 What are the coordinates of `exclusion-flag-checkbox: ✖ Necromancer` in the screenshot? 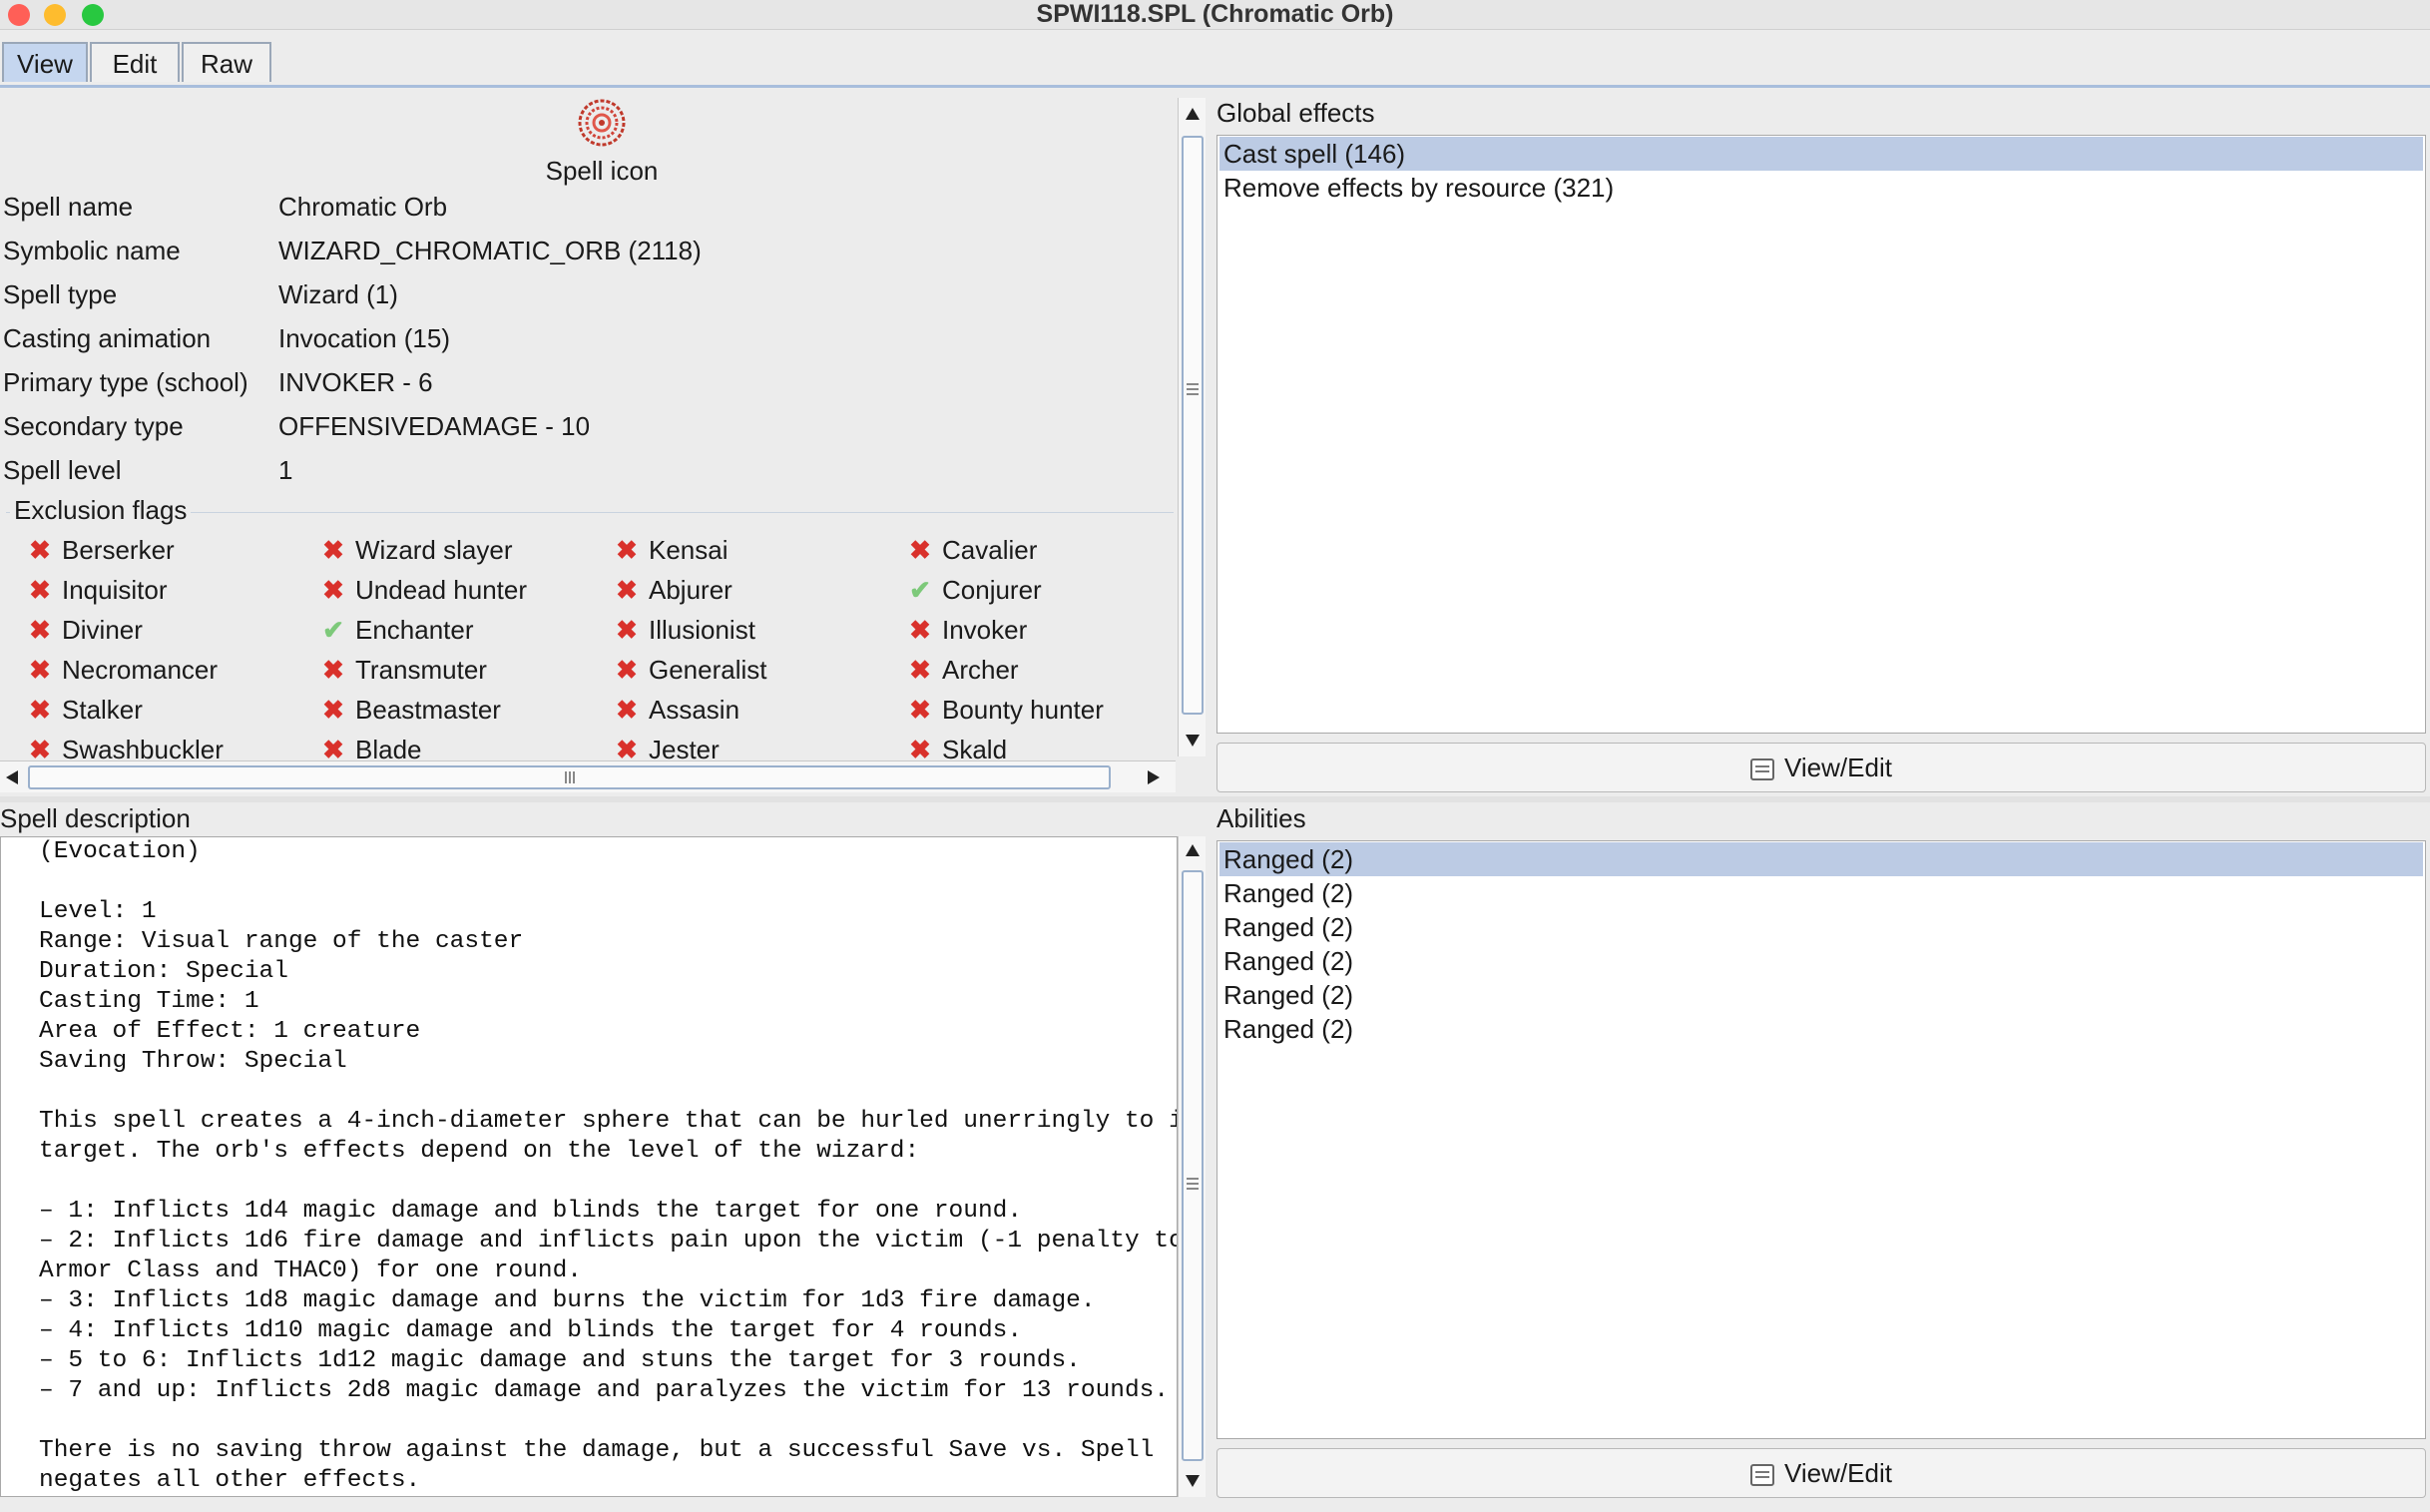 It's located at (122, 670).